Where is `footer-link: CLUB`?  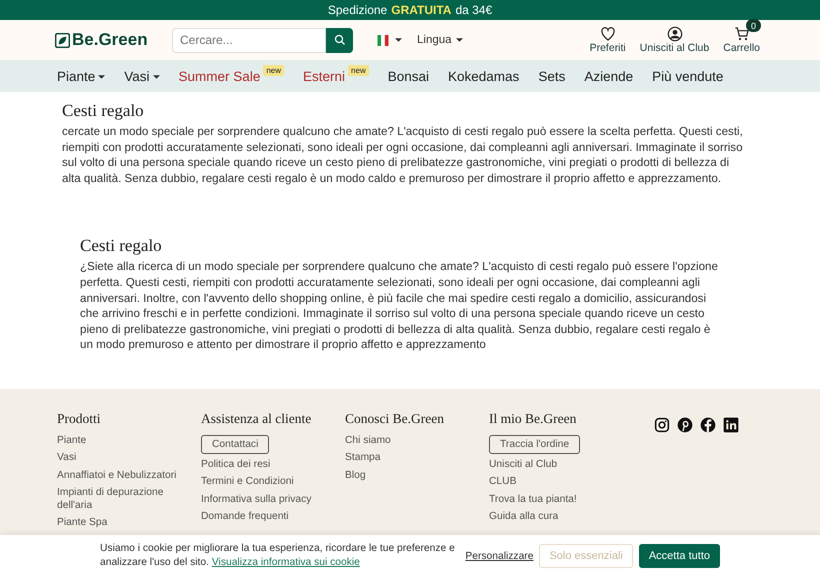 footer-link: CLUB is located at coordinates (502, 482).